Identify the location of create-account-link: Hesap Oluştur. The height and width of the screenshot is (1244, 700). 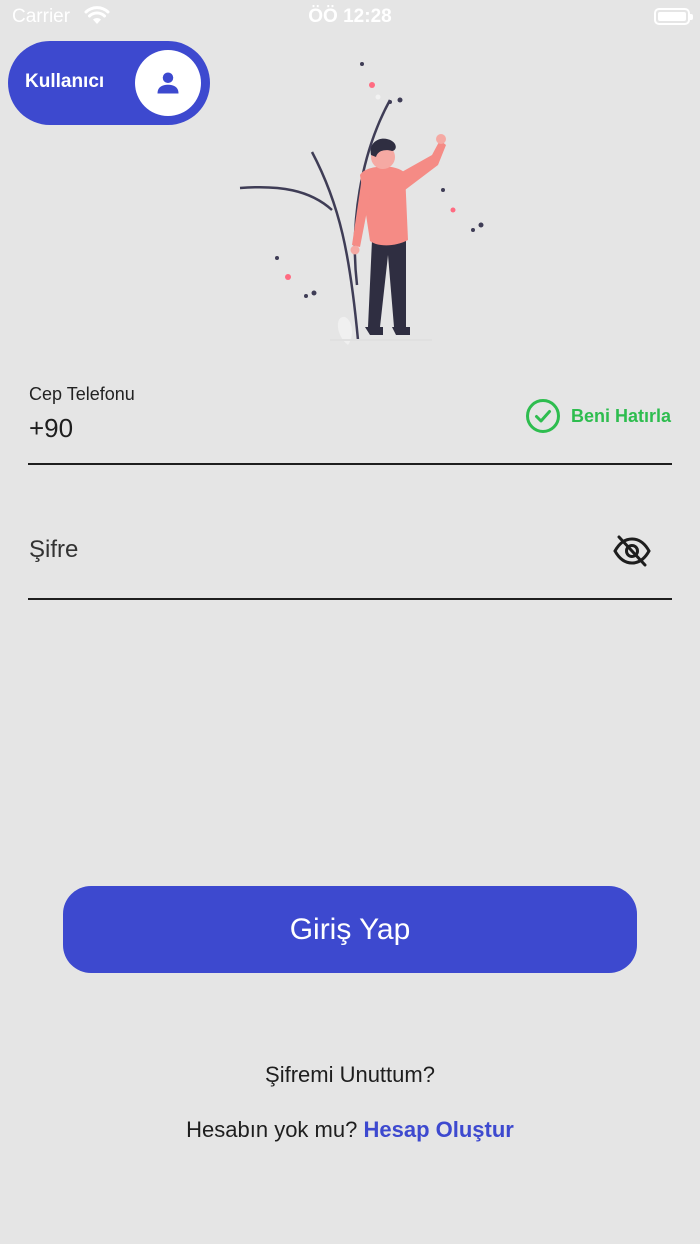
(438, 1129).